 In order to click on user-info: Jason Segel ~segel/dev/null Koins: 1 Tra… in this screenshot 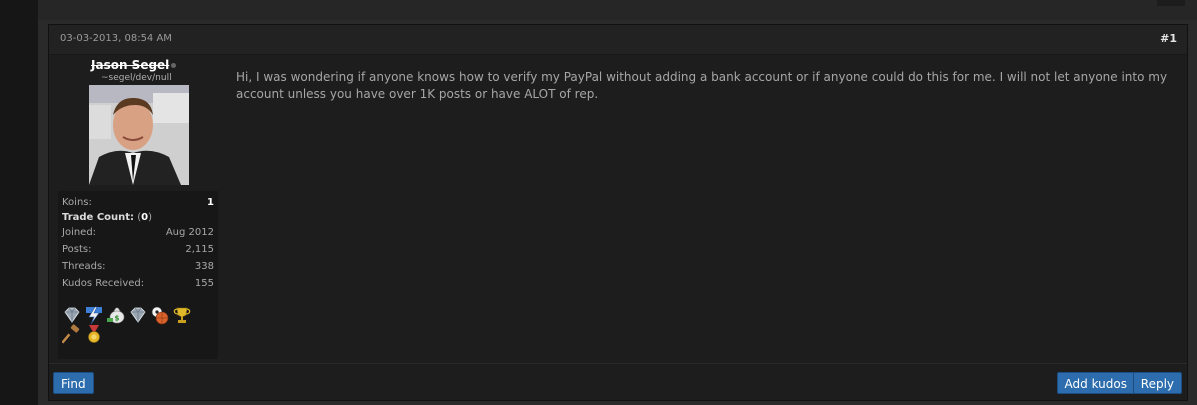, I will do `click(134, 207)`.